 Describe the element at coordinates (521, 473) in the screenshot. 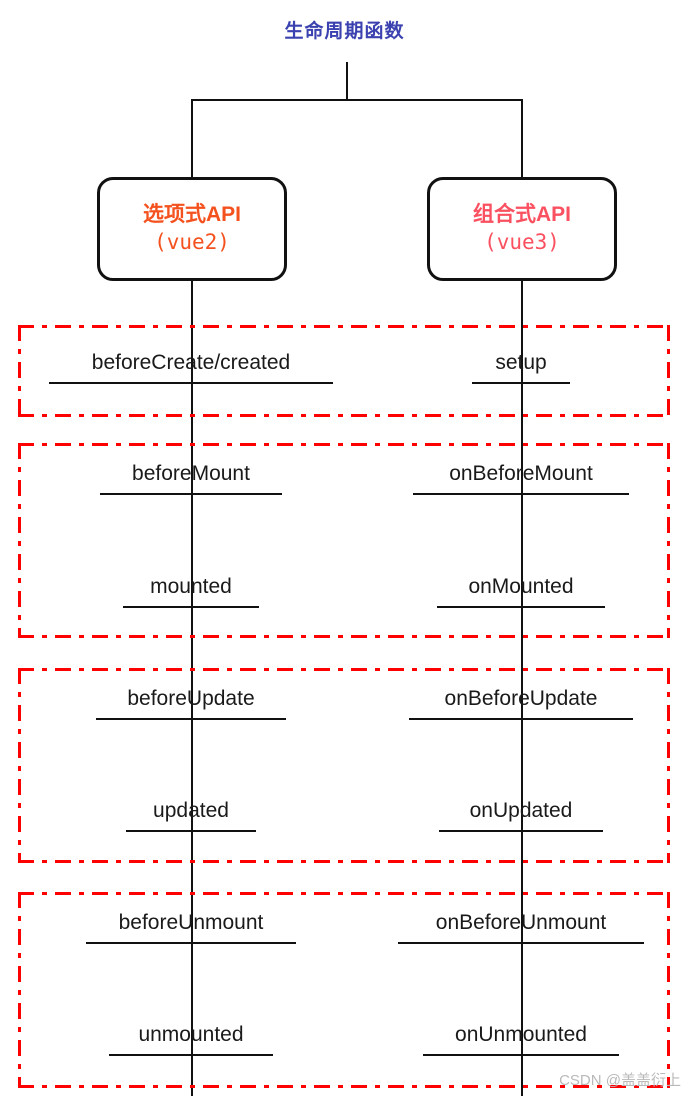

I see `hook-label: onBeforeMount` at that location.